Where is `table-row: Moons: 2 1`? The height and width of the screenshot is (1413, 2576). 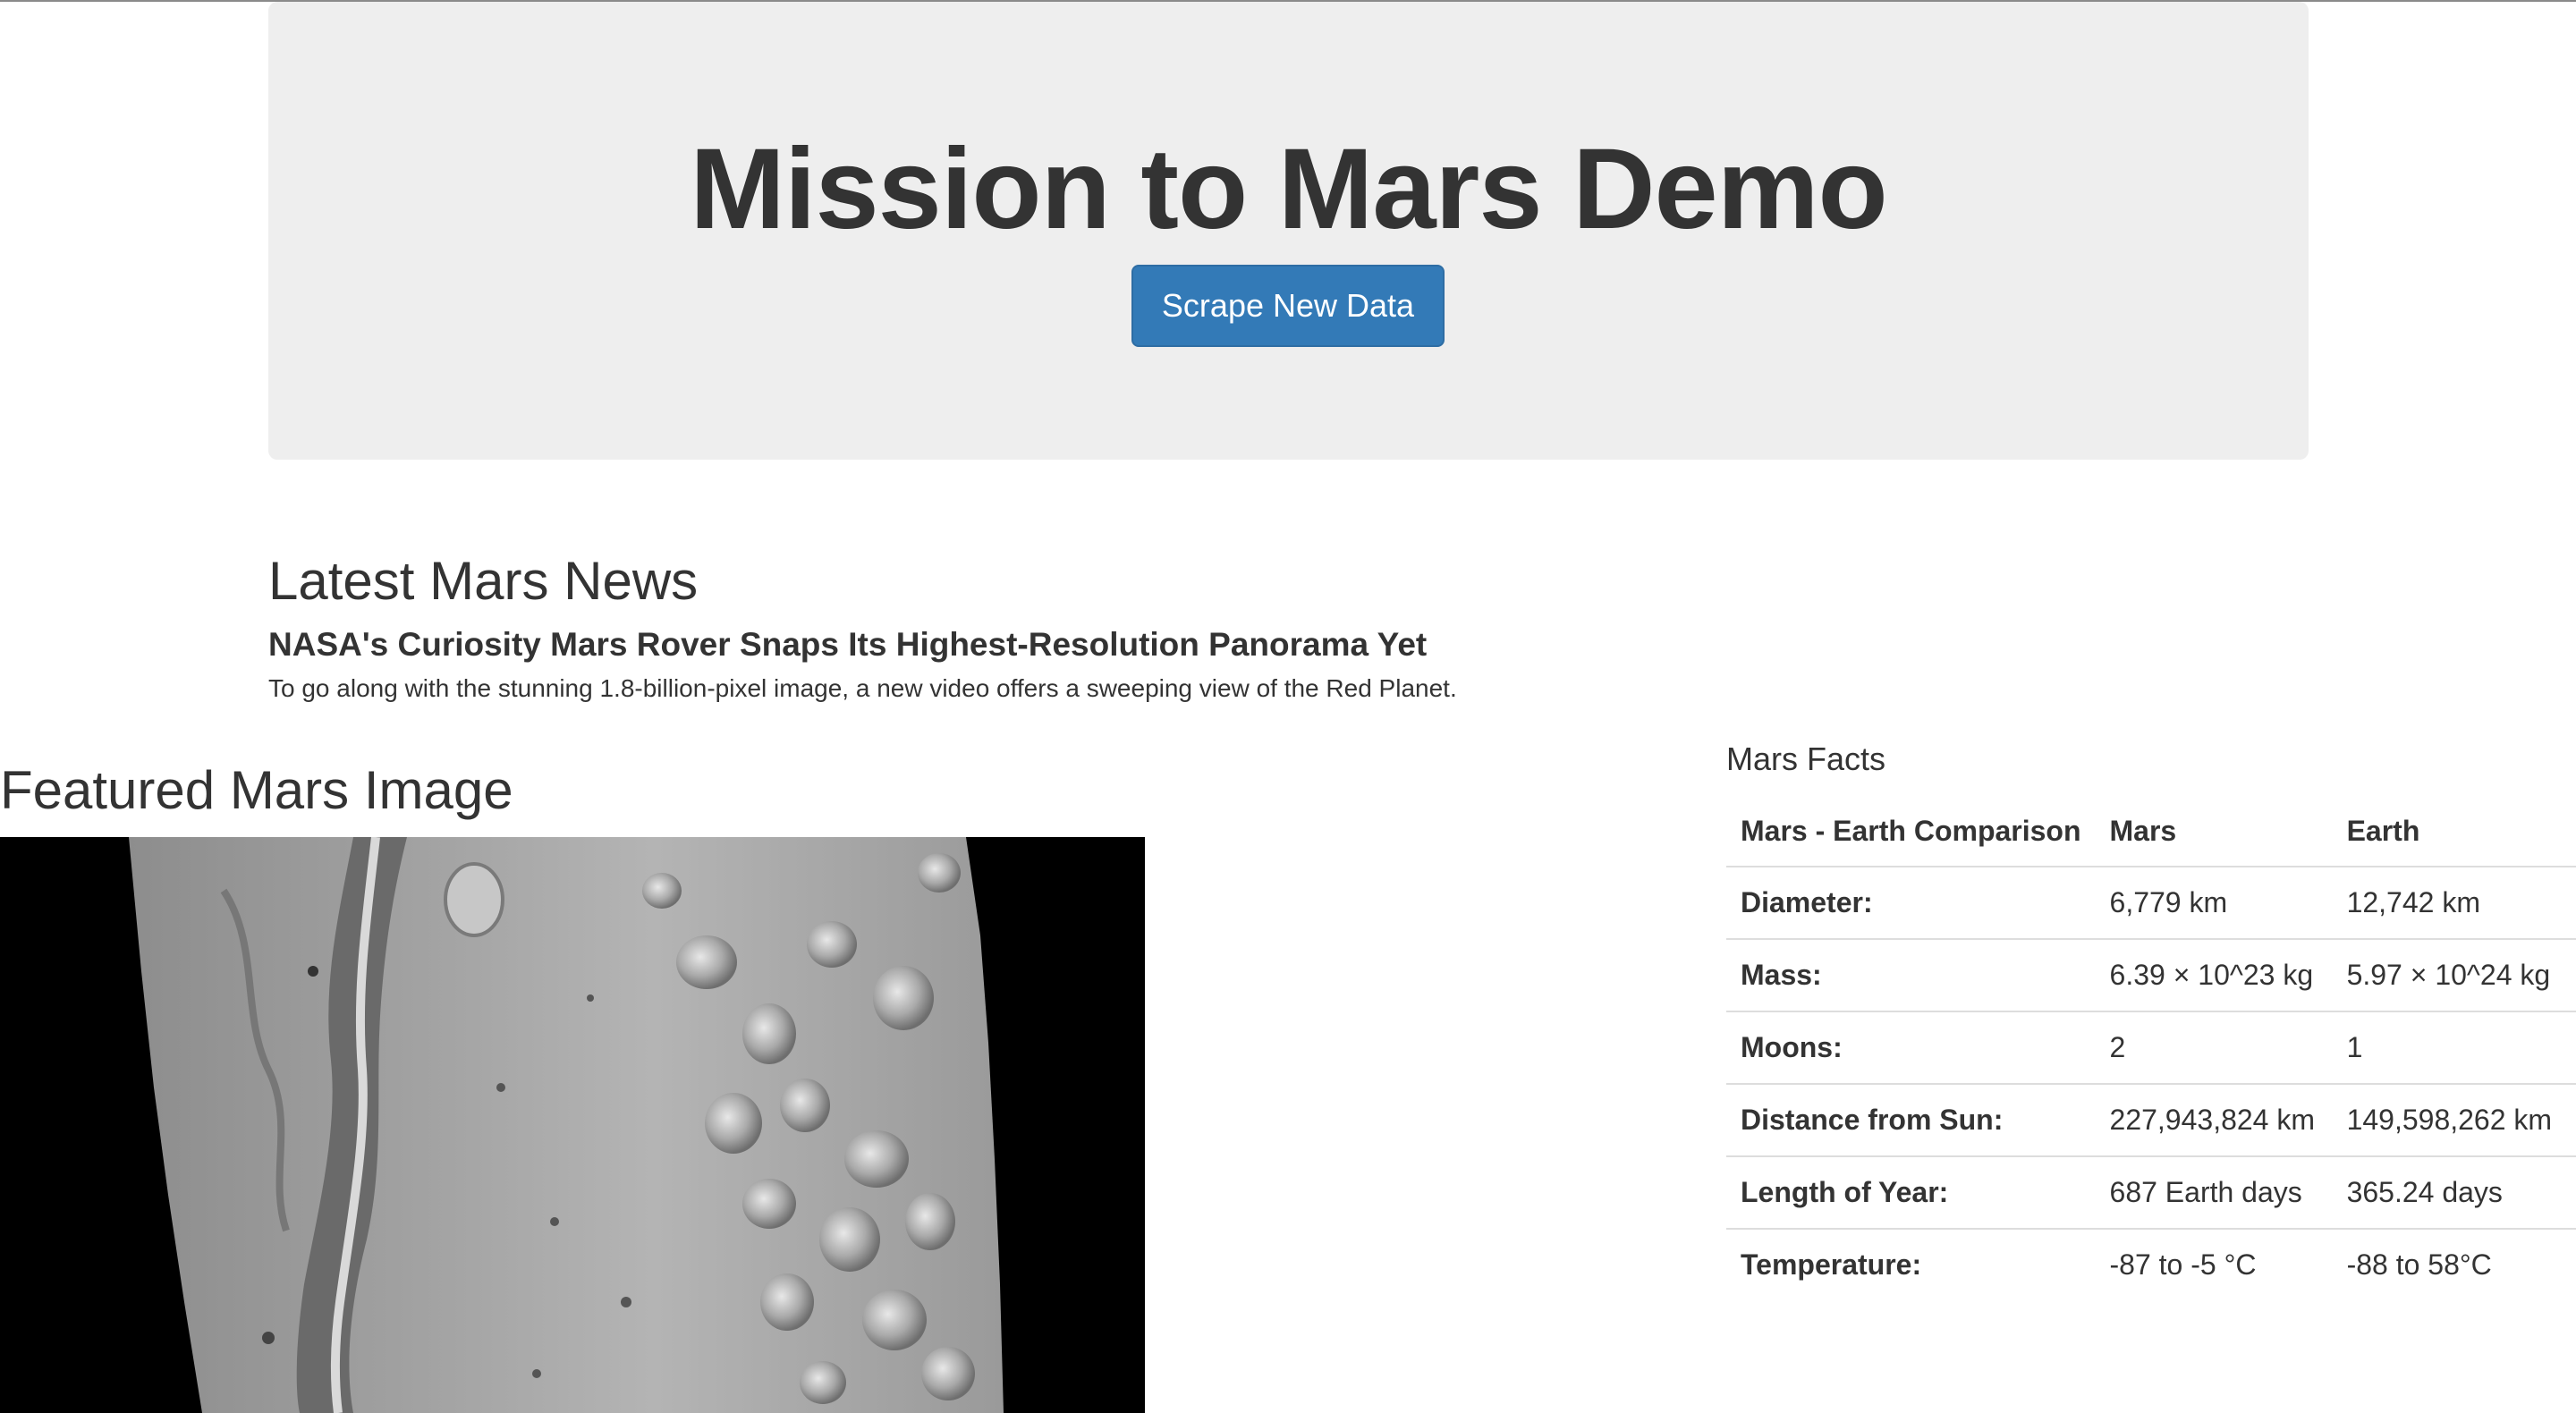 table-row: Moons: 2 1 is located at coordinates (2151, 1047).